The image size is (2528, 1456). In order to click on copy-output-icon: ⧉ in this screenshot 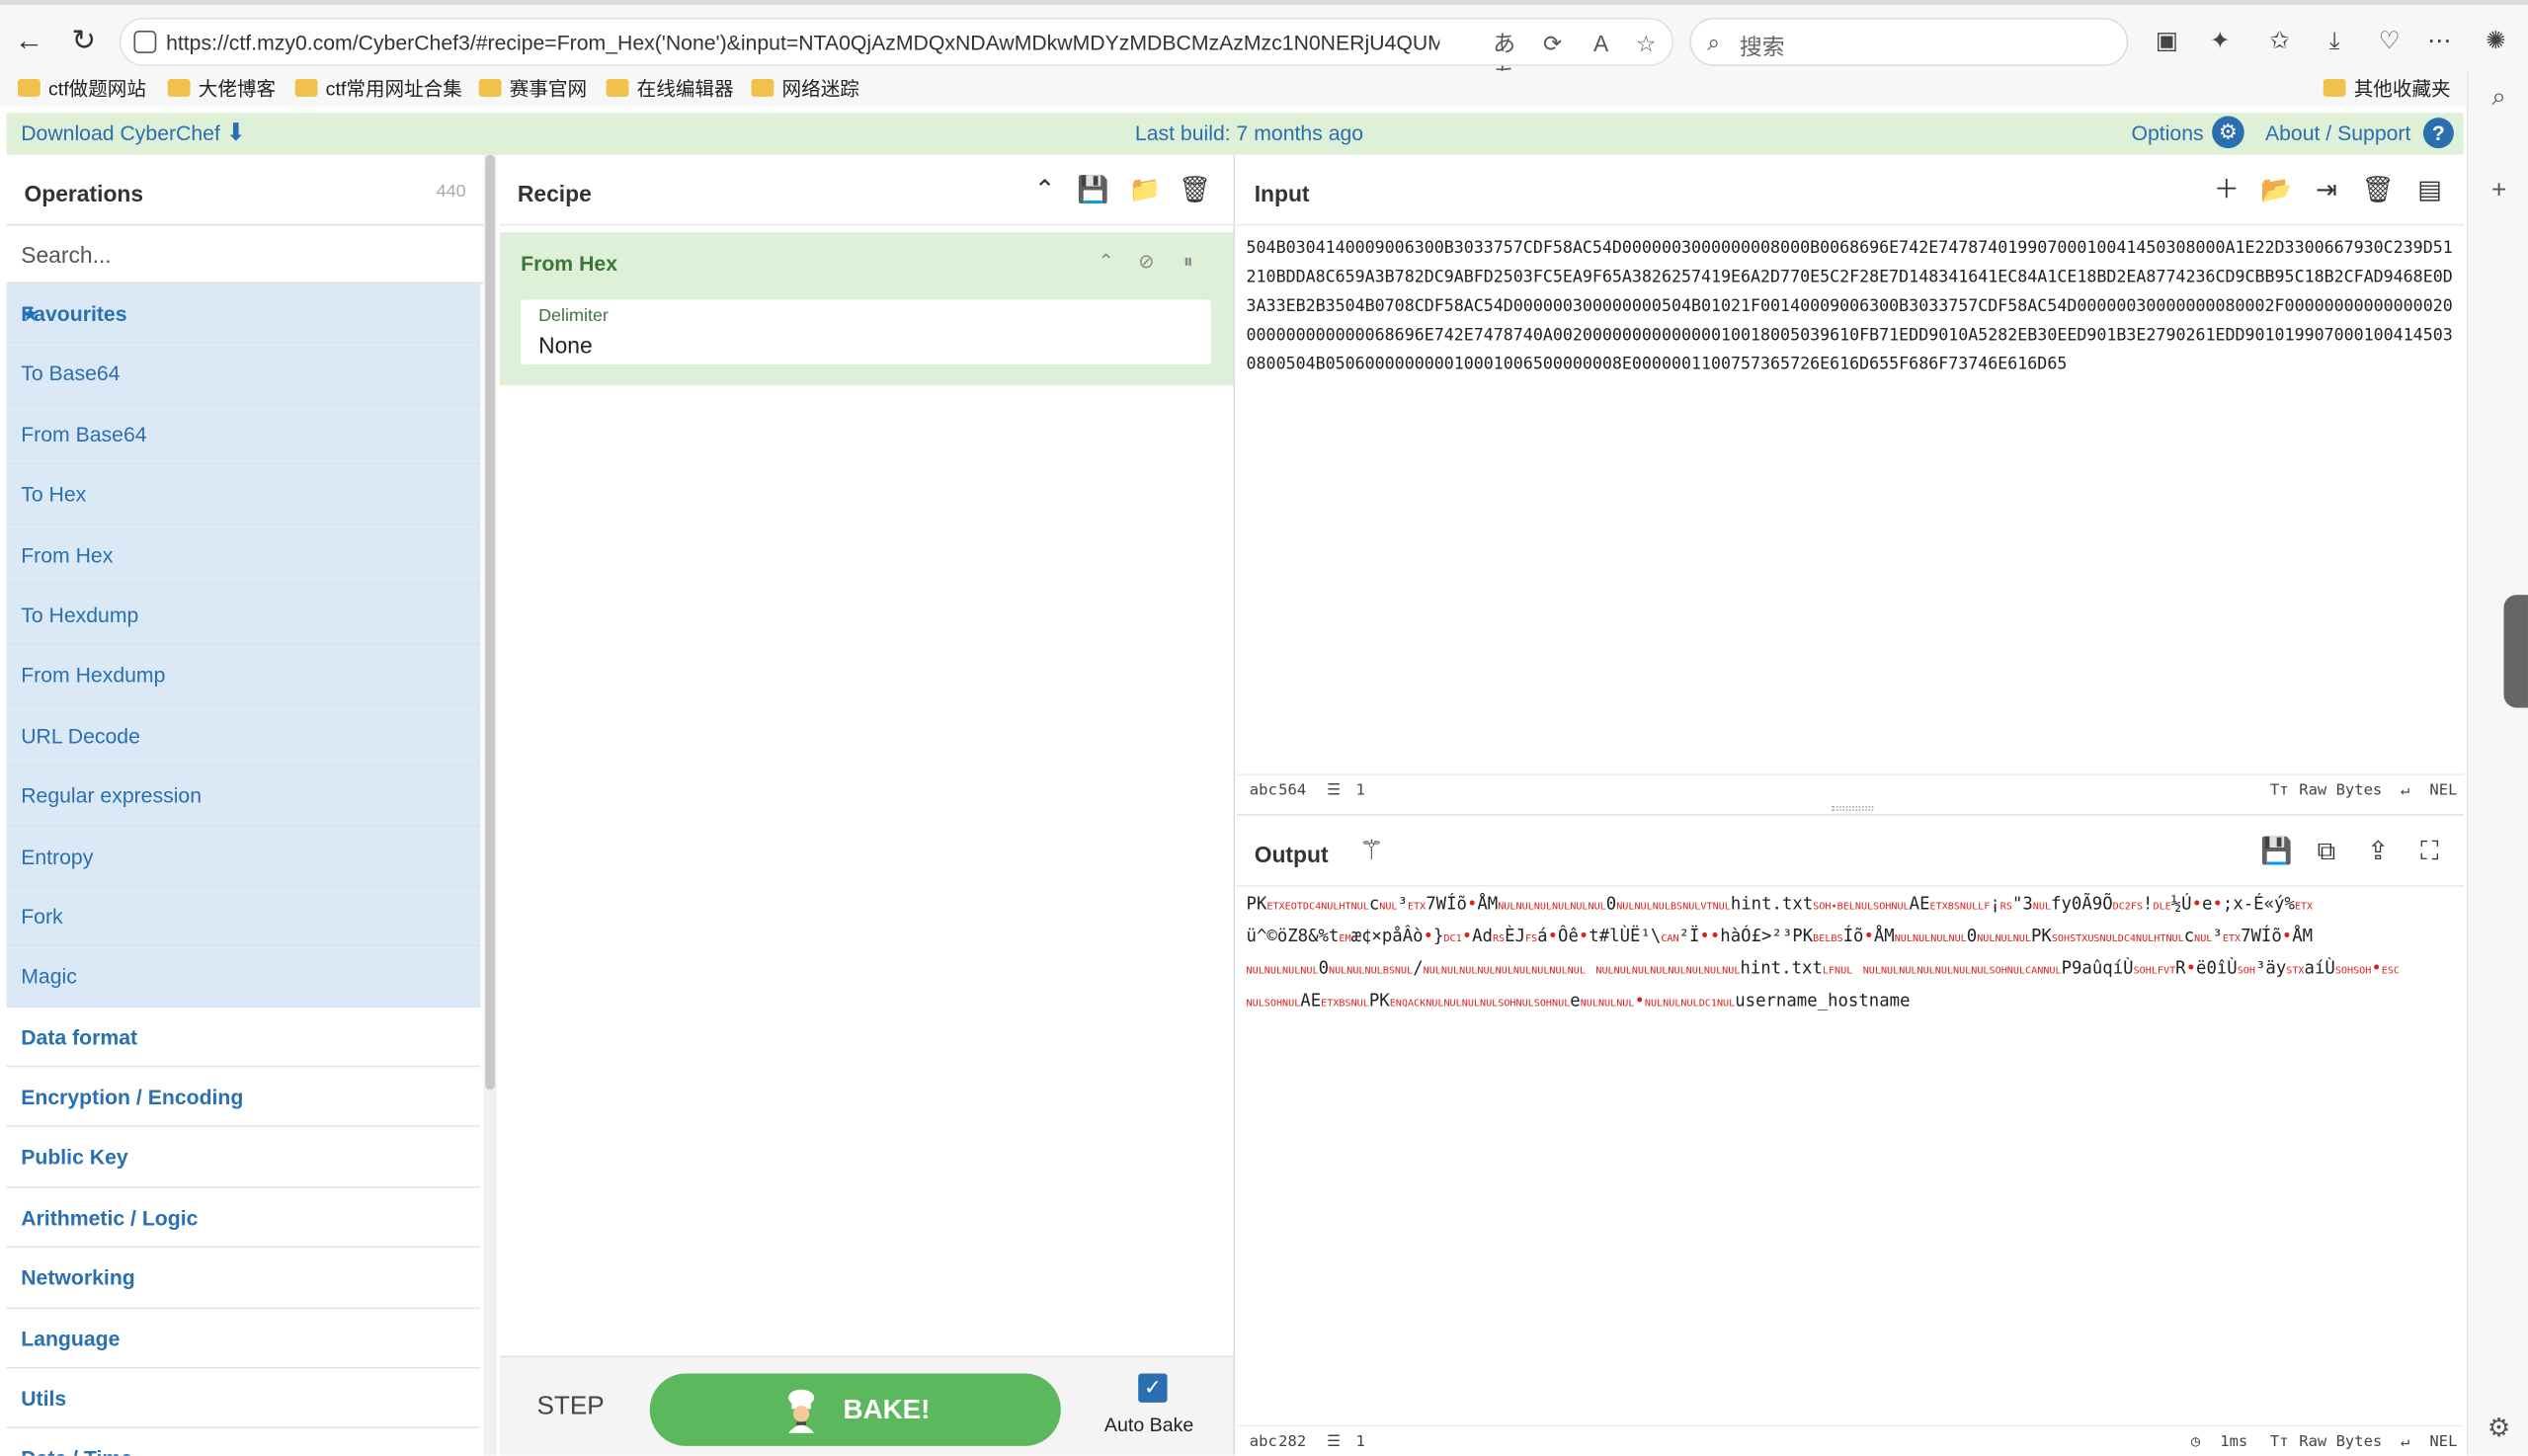, I will do `click(2326, 852)`.